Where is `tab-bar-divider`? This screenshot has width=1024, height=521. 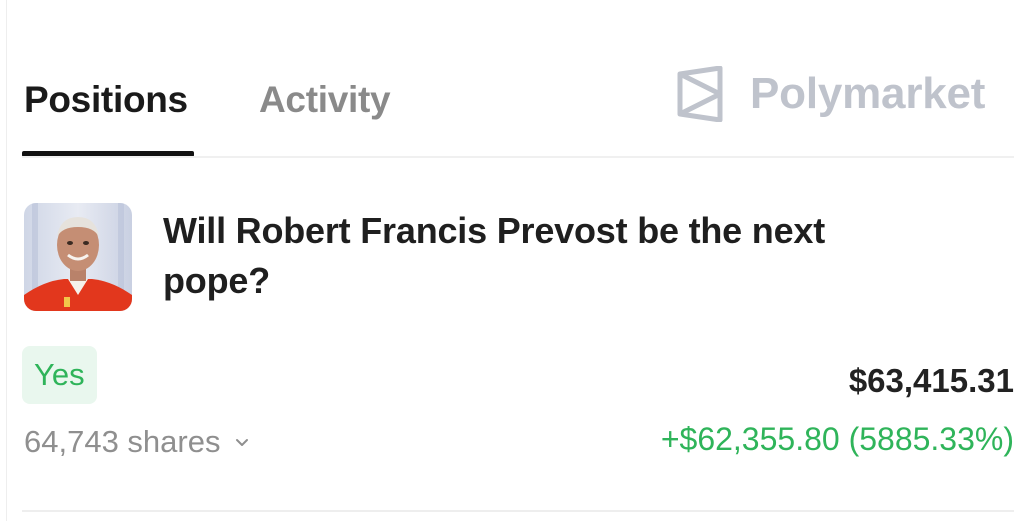 tab-bar-divider is located at coordinates (518, 157).